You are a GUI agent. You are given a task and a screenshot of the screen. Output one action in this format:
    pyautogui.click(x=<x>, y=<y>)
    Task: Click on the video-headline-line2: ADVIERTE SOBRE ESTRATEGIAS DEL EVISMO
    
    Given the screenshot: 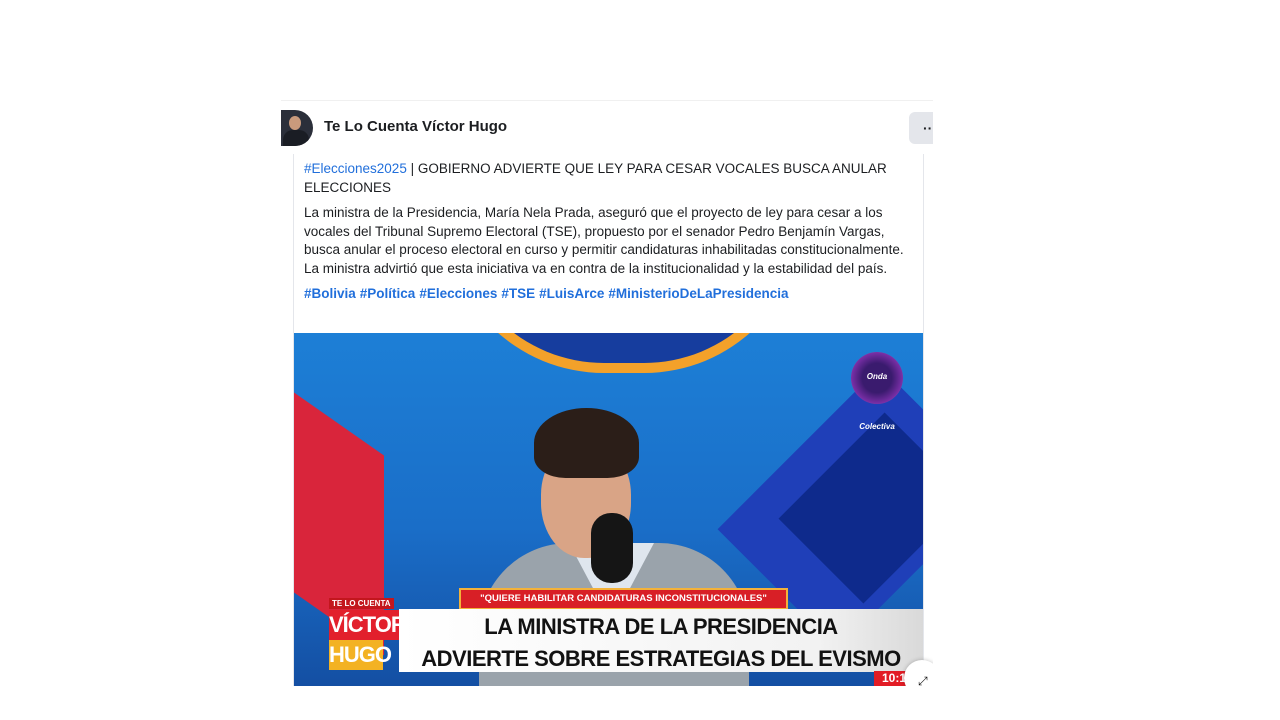 What is the action you would take?
    pyautogui.click(x=661, y=658)
    